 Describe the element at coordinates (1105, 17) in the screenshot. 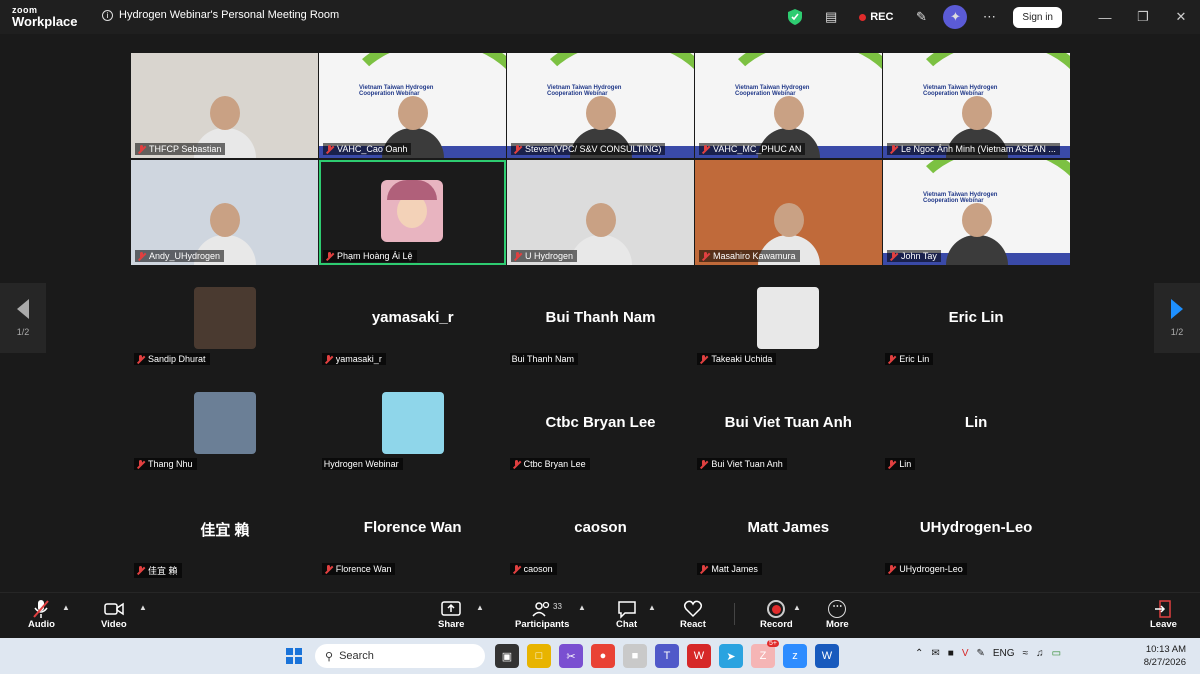

I see `minimize-icon: —` at that location.